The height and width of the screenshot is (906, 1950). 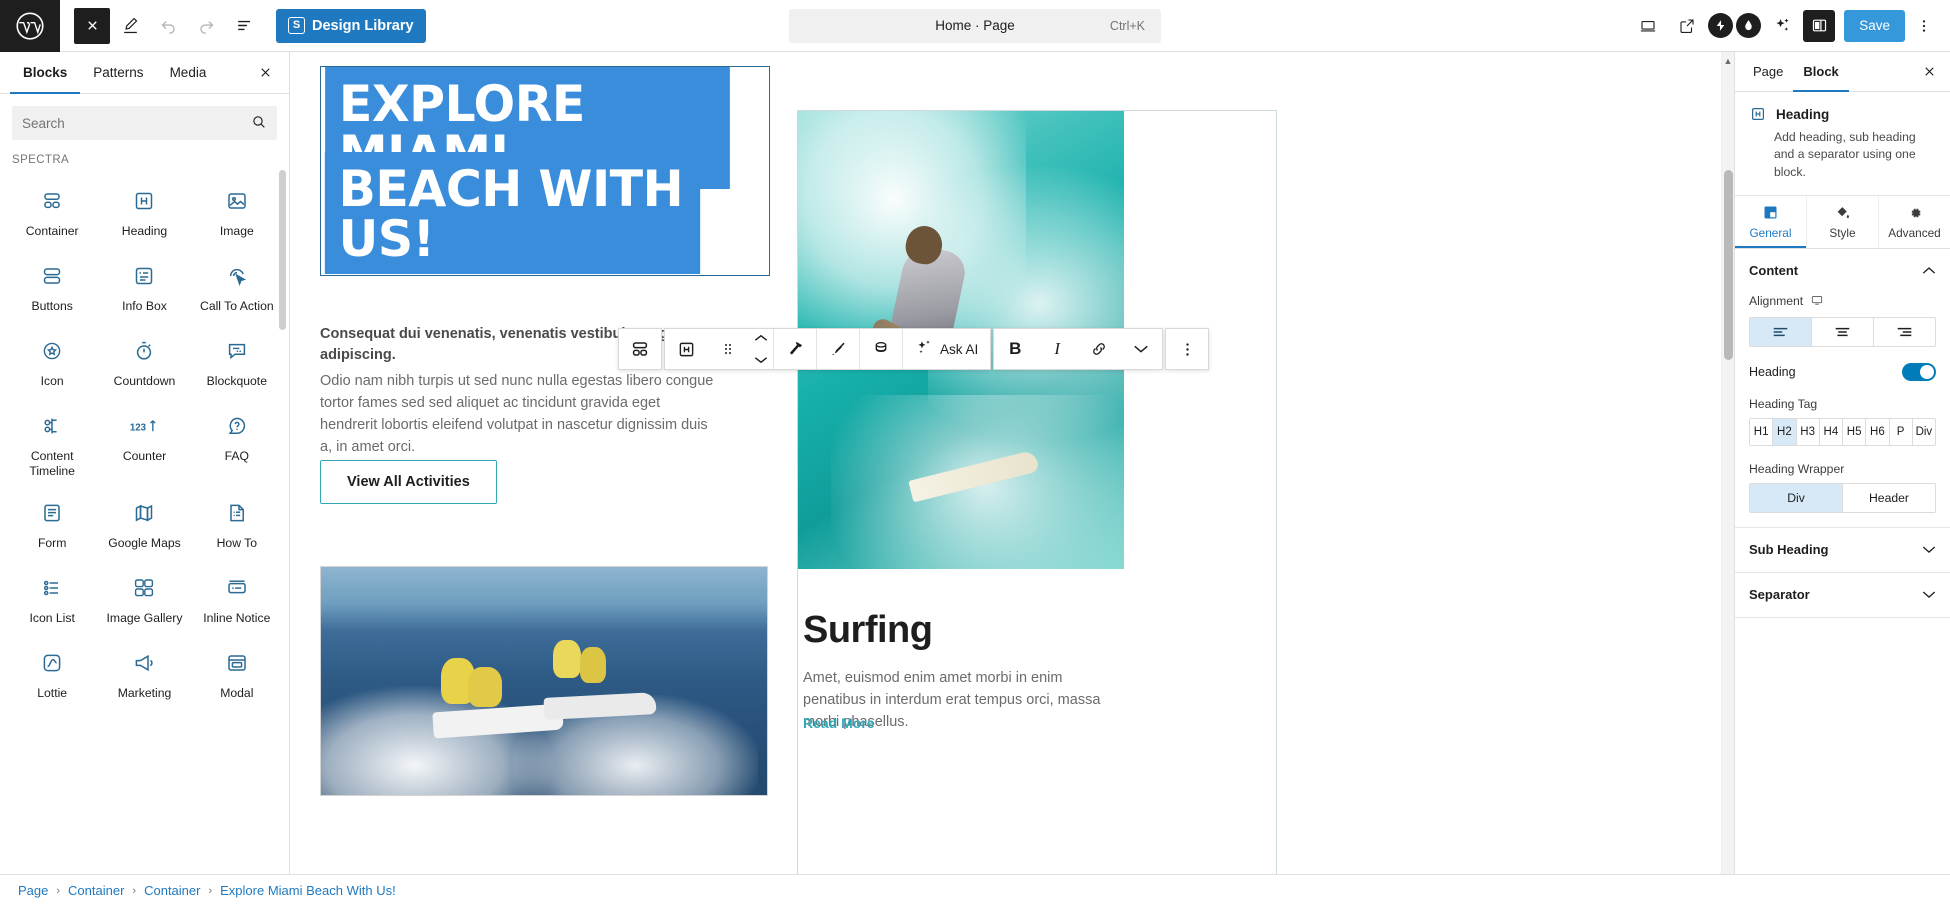 I want to click on block-item-lottie: Lottie, so click(x=52, y=673).